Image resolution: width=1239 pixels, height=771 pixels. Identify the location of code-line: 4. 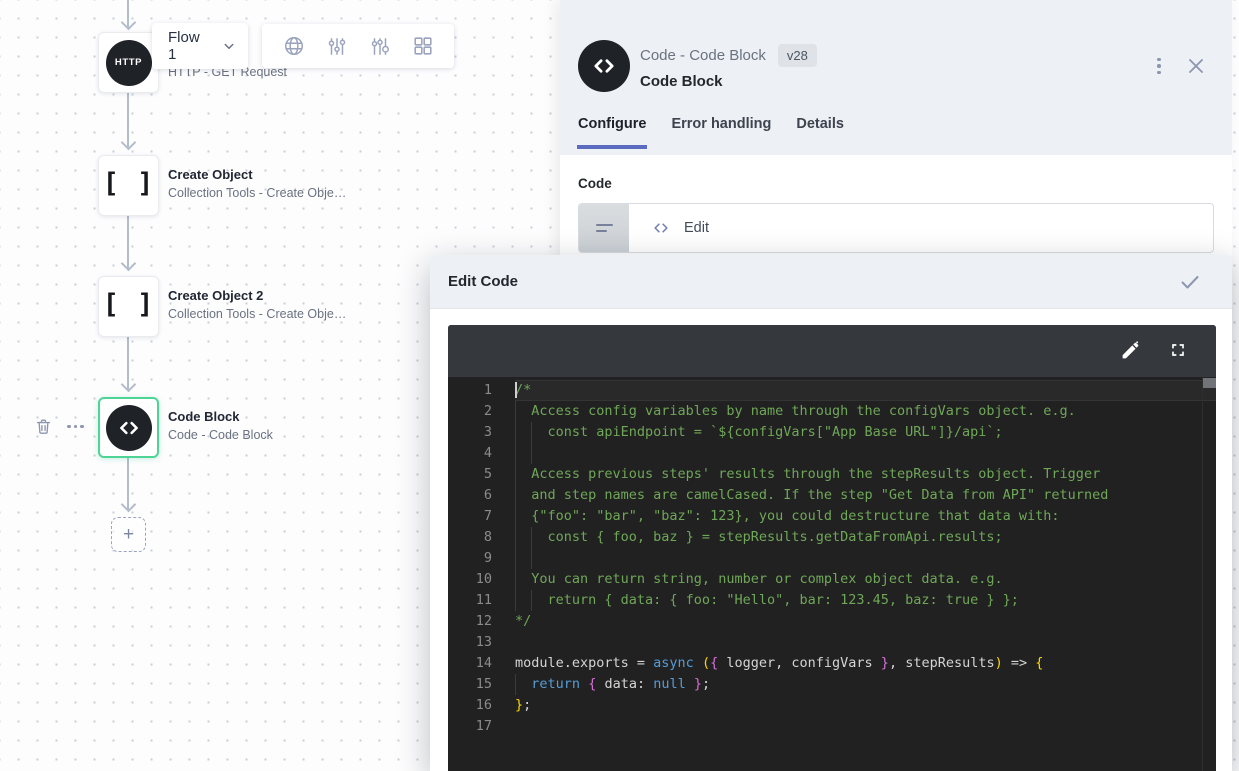
(832, 453).